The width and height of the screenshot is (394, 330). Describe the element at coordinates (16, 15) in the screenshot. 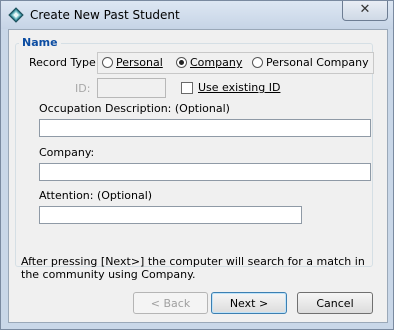

I see `app-diamond-icon` at that location.